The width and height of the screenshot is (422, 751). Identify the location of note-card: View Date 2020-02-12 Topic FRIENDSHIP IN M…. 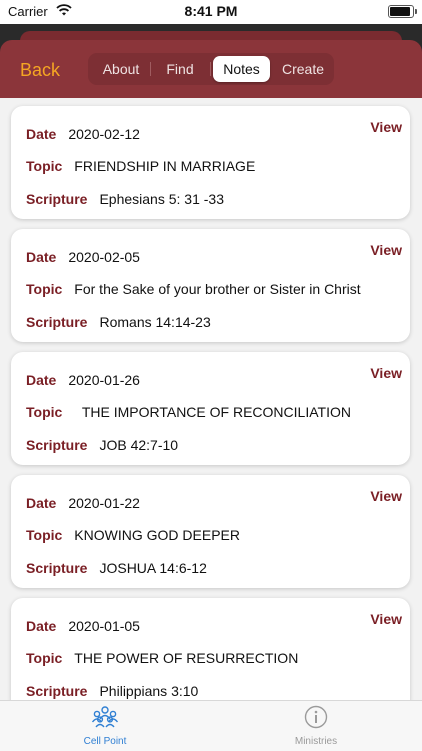
(210, 162).